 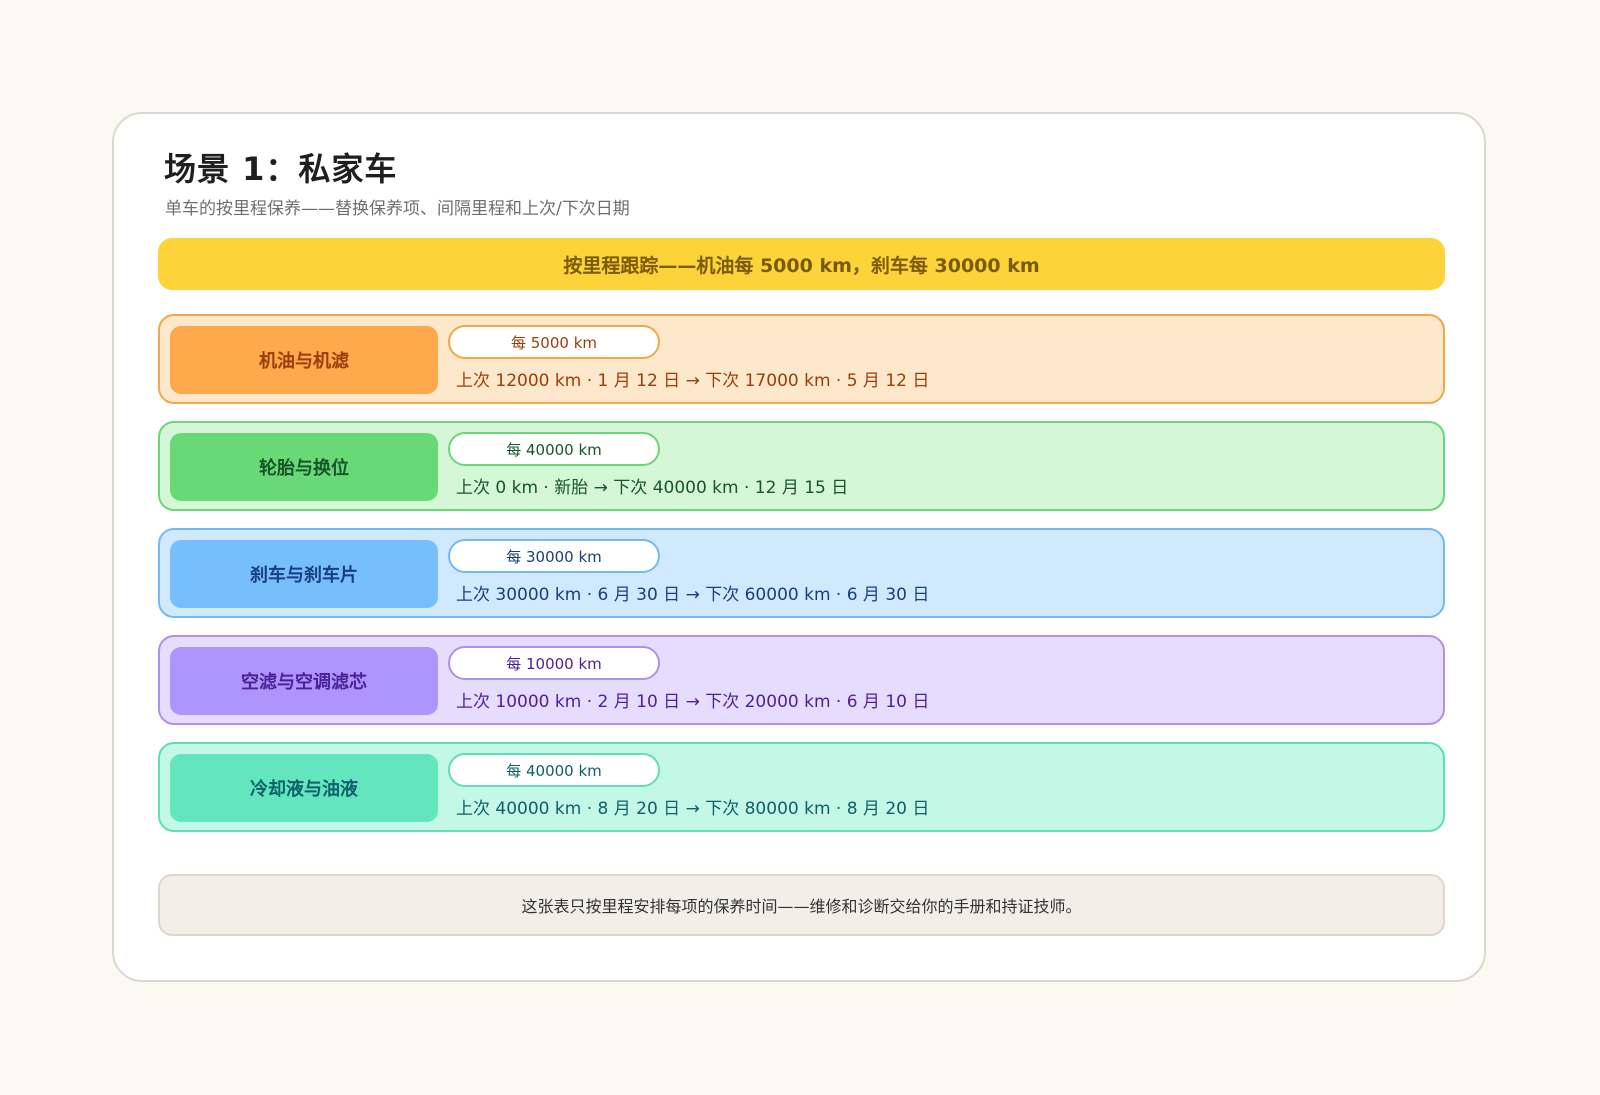 What do you see at coordinates (554, 663) in the screenshot?
I see `interval-badge: 每 10000 km` at bounding box center [554, 663].